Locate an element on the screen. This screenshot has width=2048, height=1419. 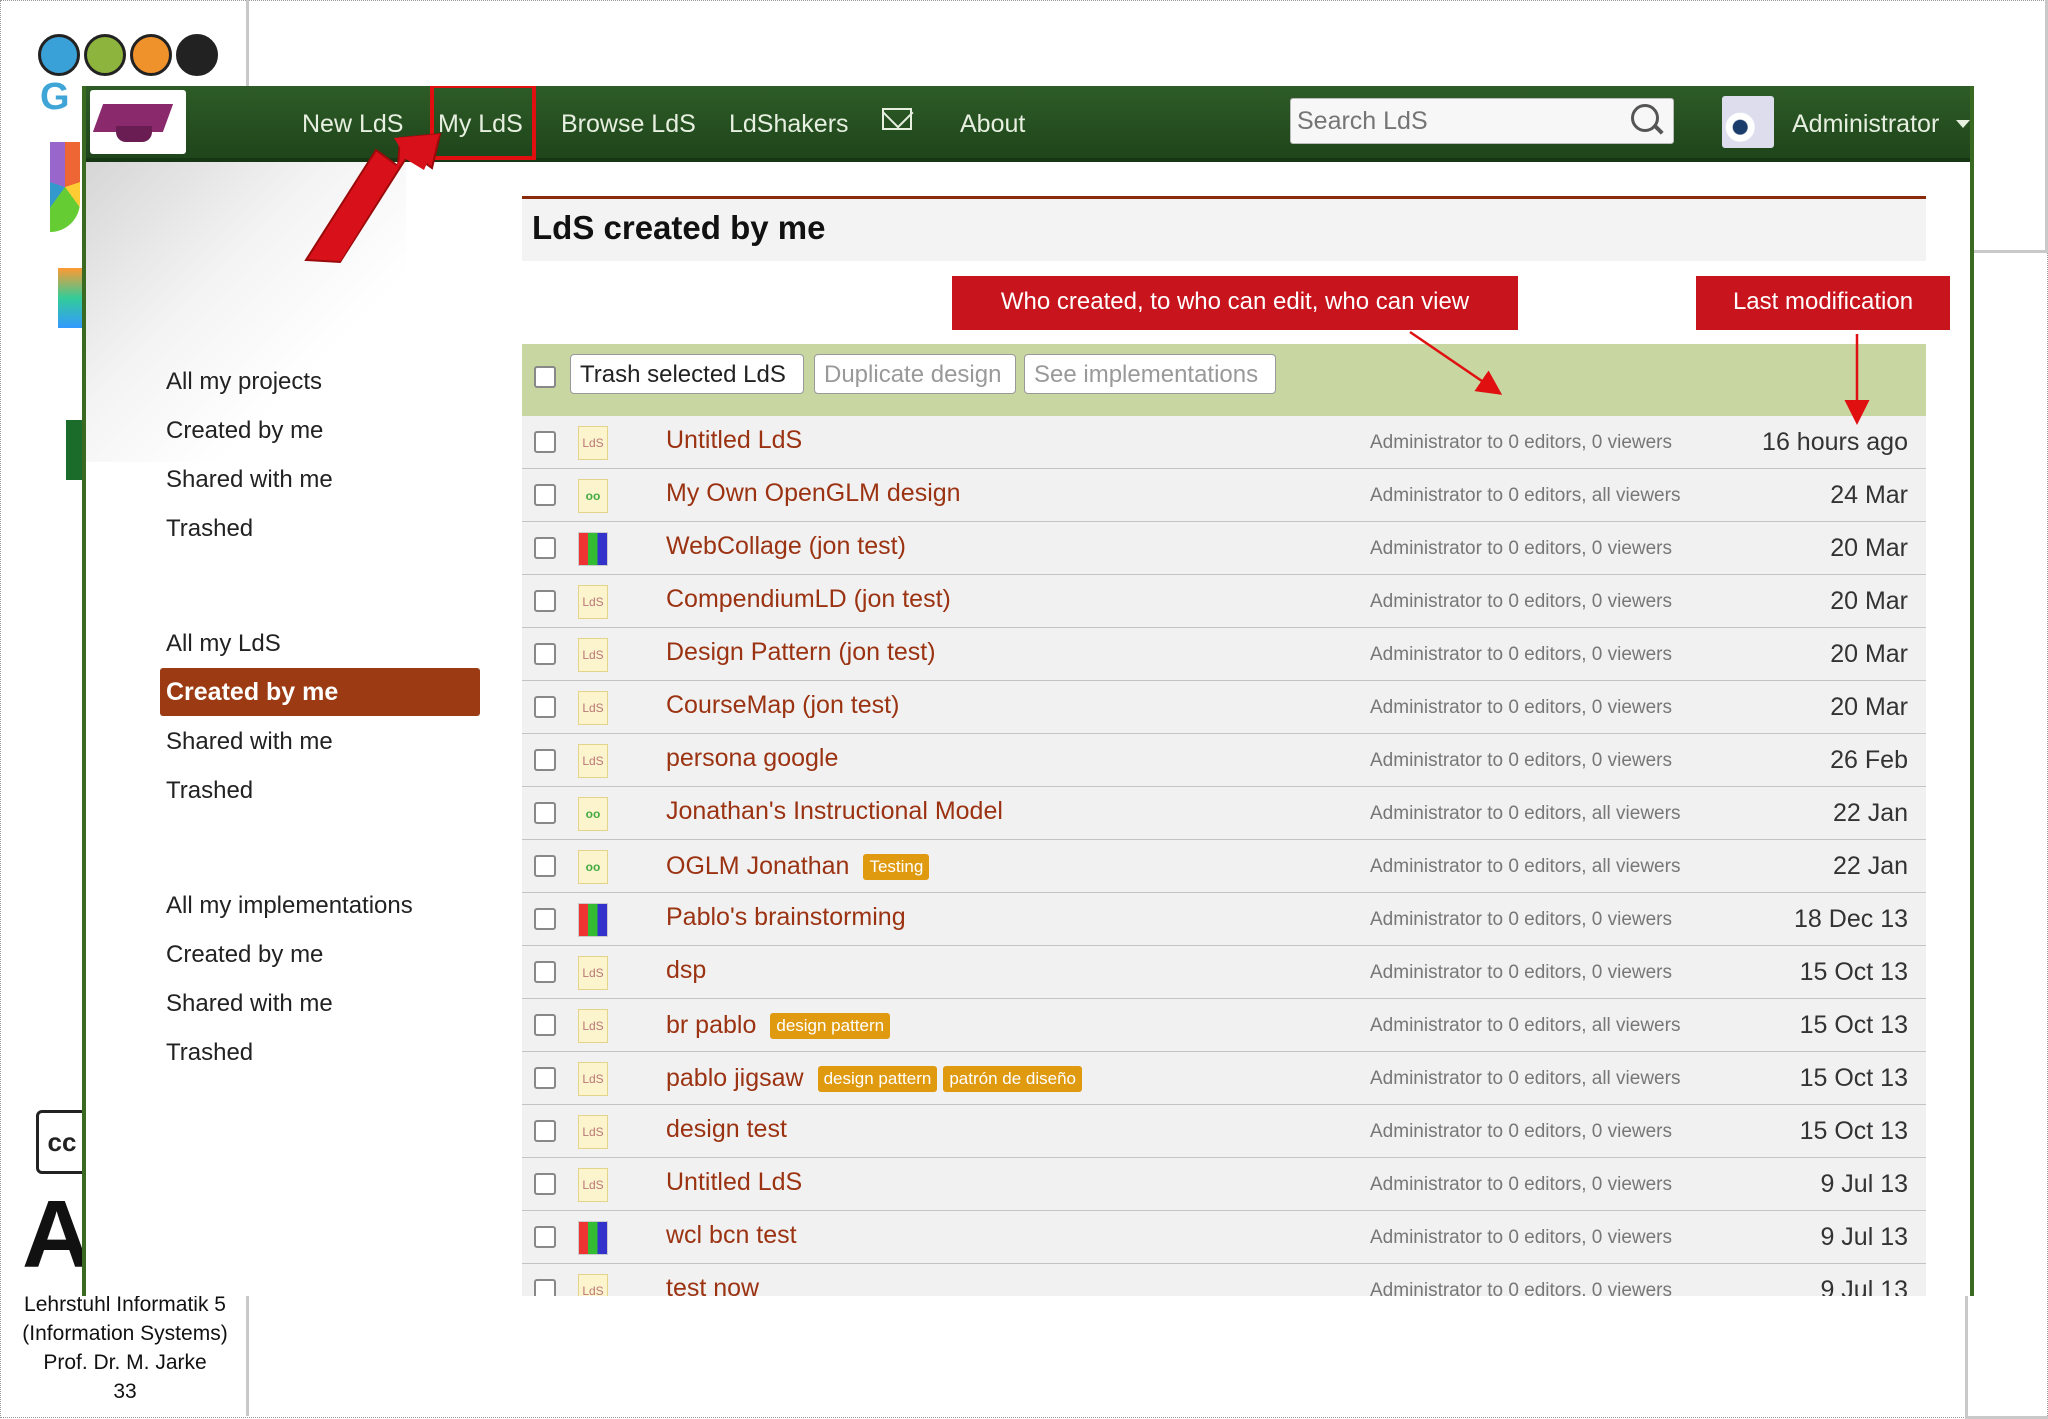
tag-badge: Testing is located at coordinates (896, 867).